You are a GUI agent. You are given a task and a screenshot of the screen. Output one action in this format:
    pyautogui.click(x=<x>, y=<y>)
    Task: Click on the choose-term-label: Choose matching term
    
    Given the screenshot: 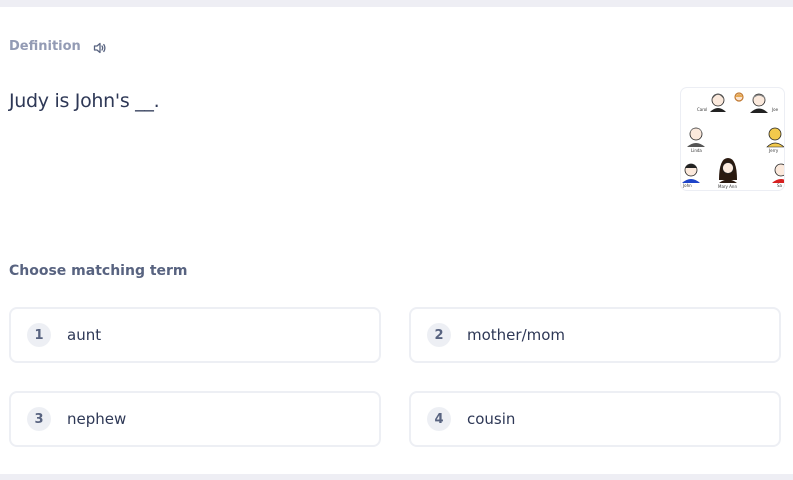 What is the action you would take?
    pyautogui.click(x=98, y=271)
    